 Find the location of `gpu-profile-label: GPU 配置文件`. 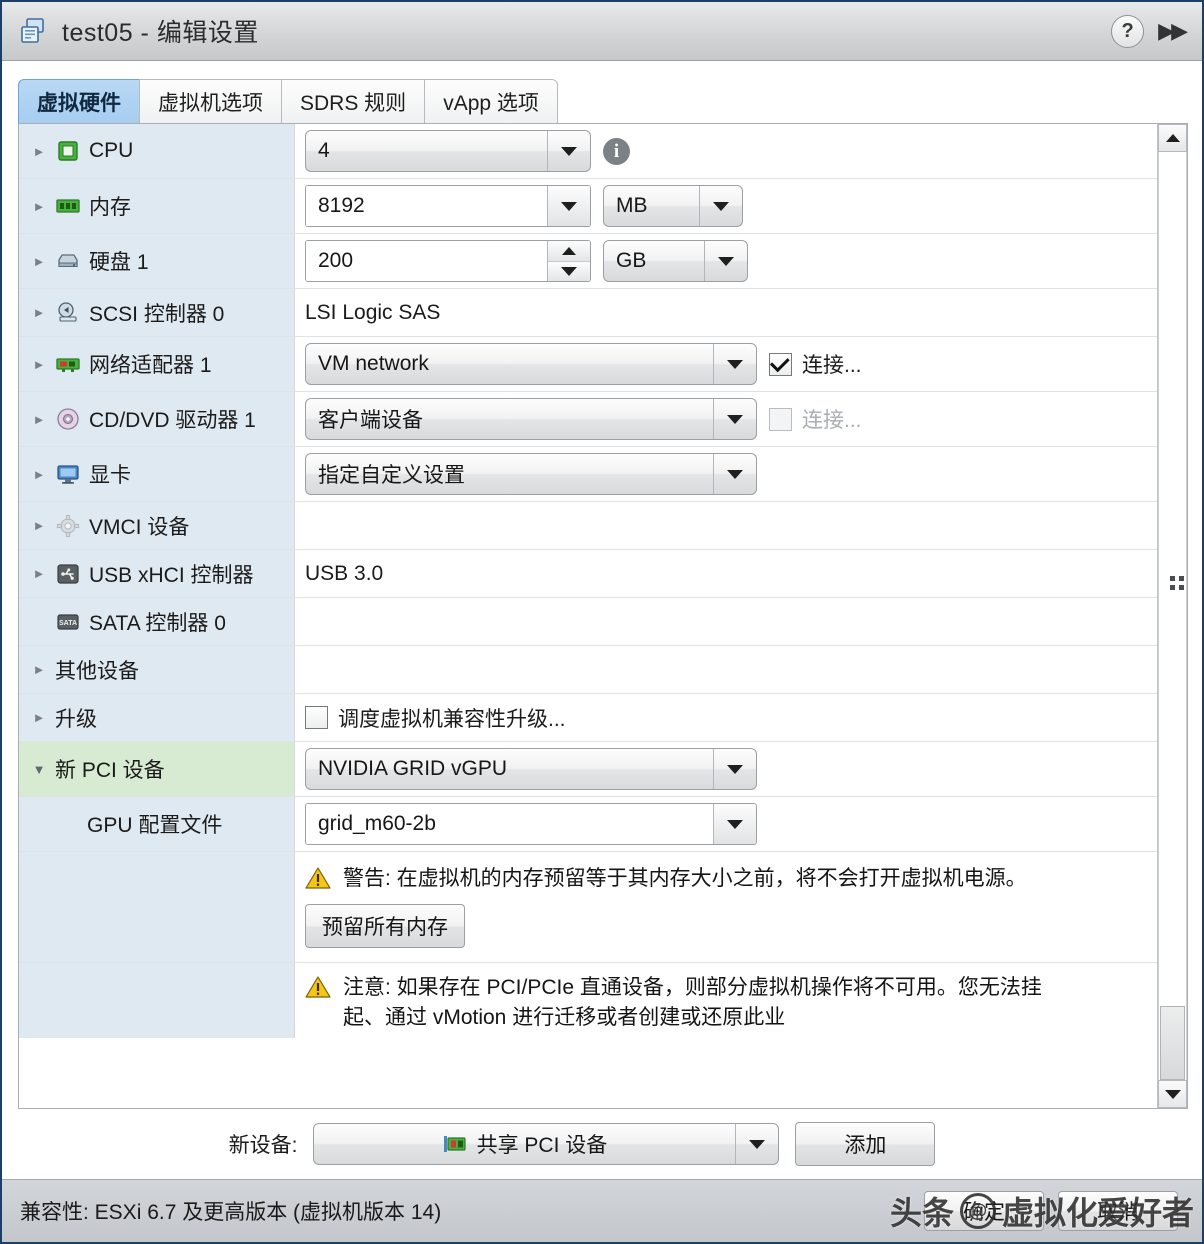

gpu-profile-label: GPU 配置文件 is located at coordinates (155, 825).